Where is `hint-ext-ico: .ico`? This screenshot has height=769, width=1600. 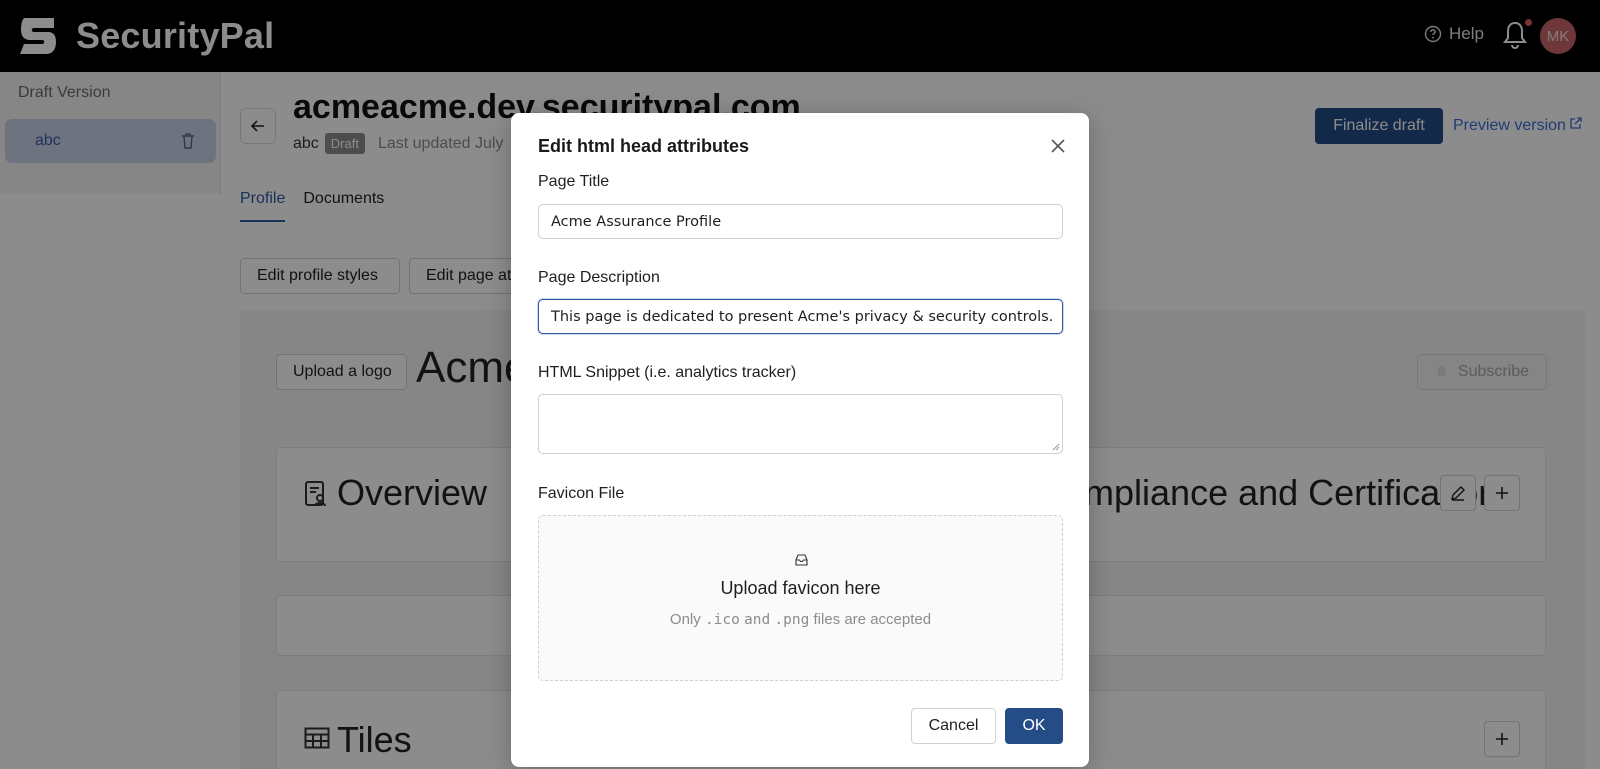 hint-ext-ico: .ico is located at coordinates (722, 620).